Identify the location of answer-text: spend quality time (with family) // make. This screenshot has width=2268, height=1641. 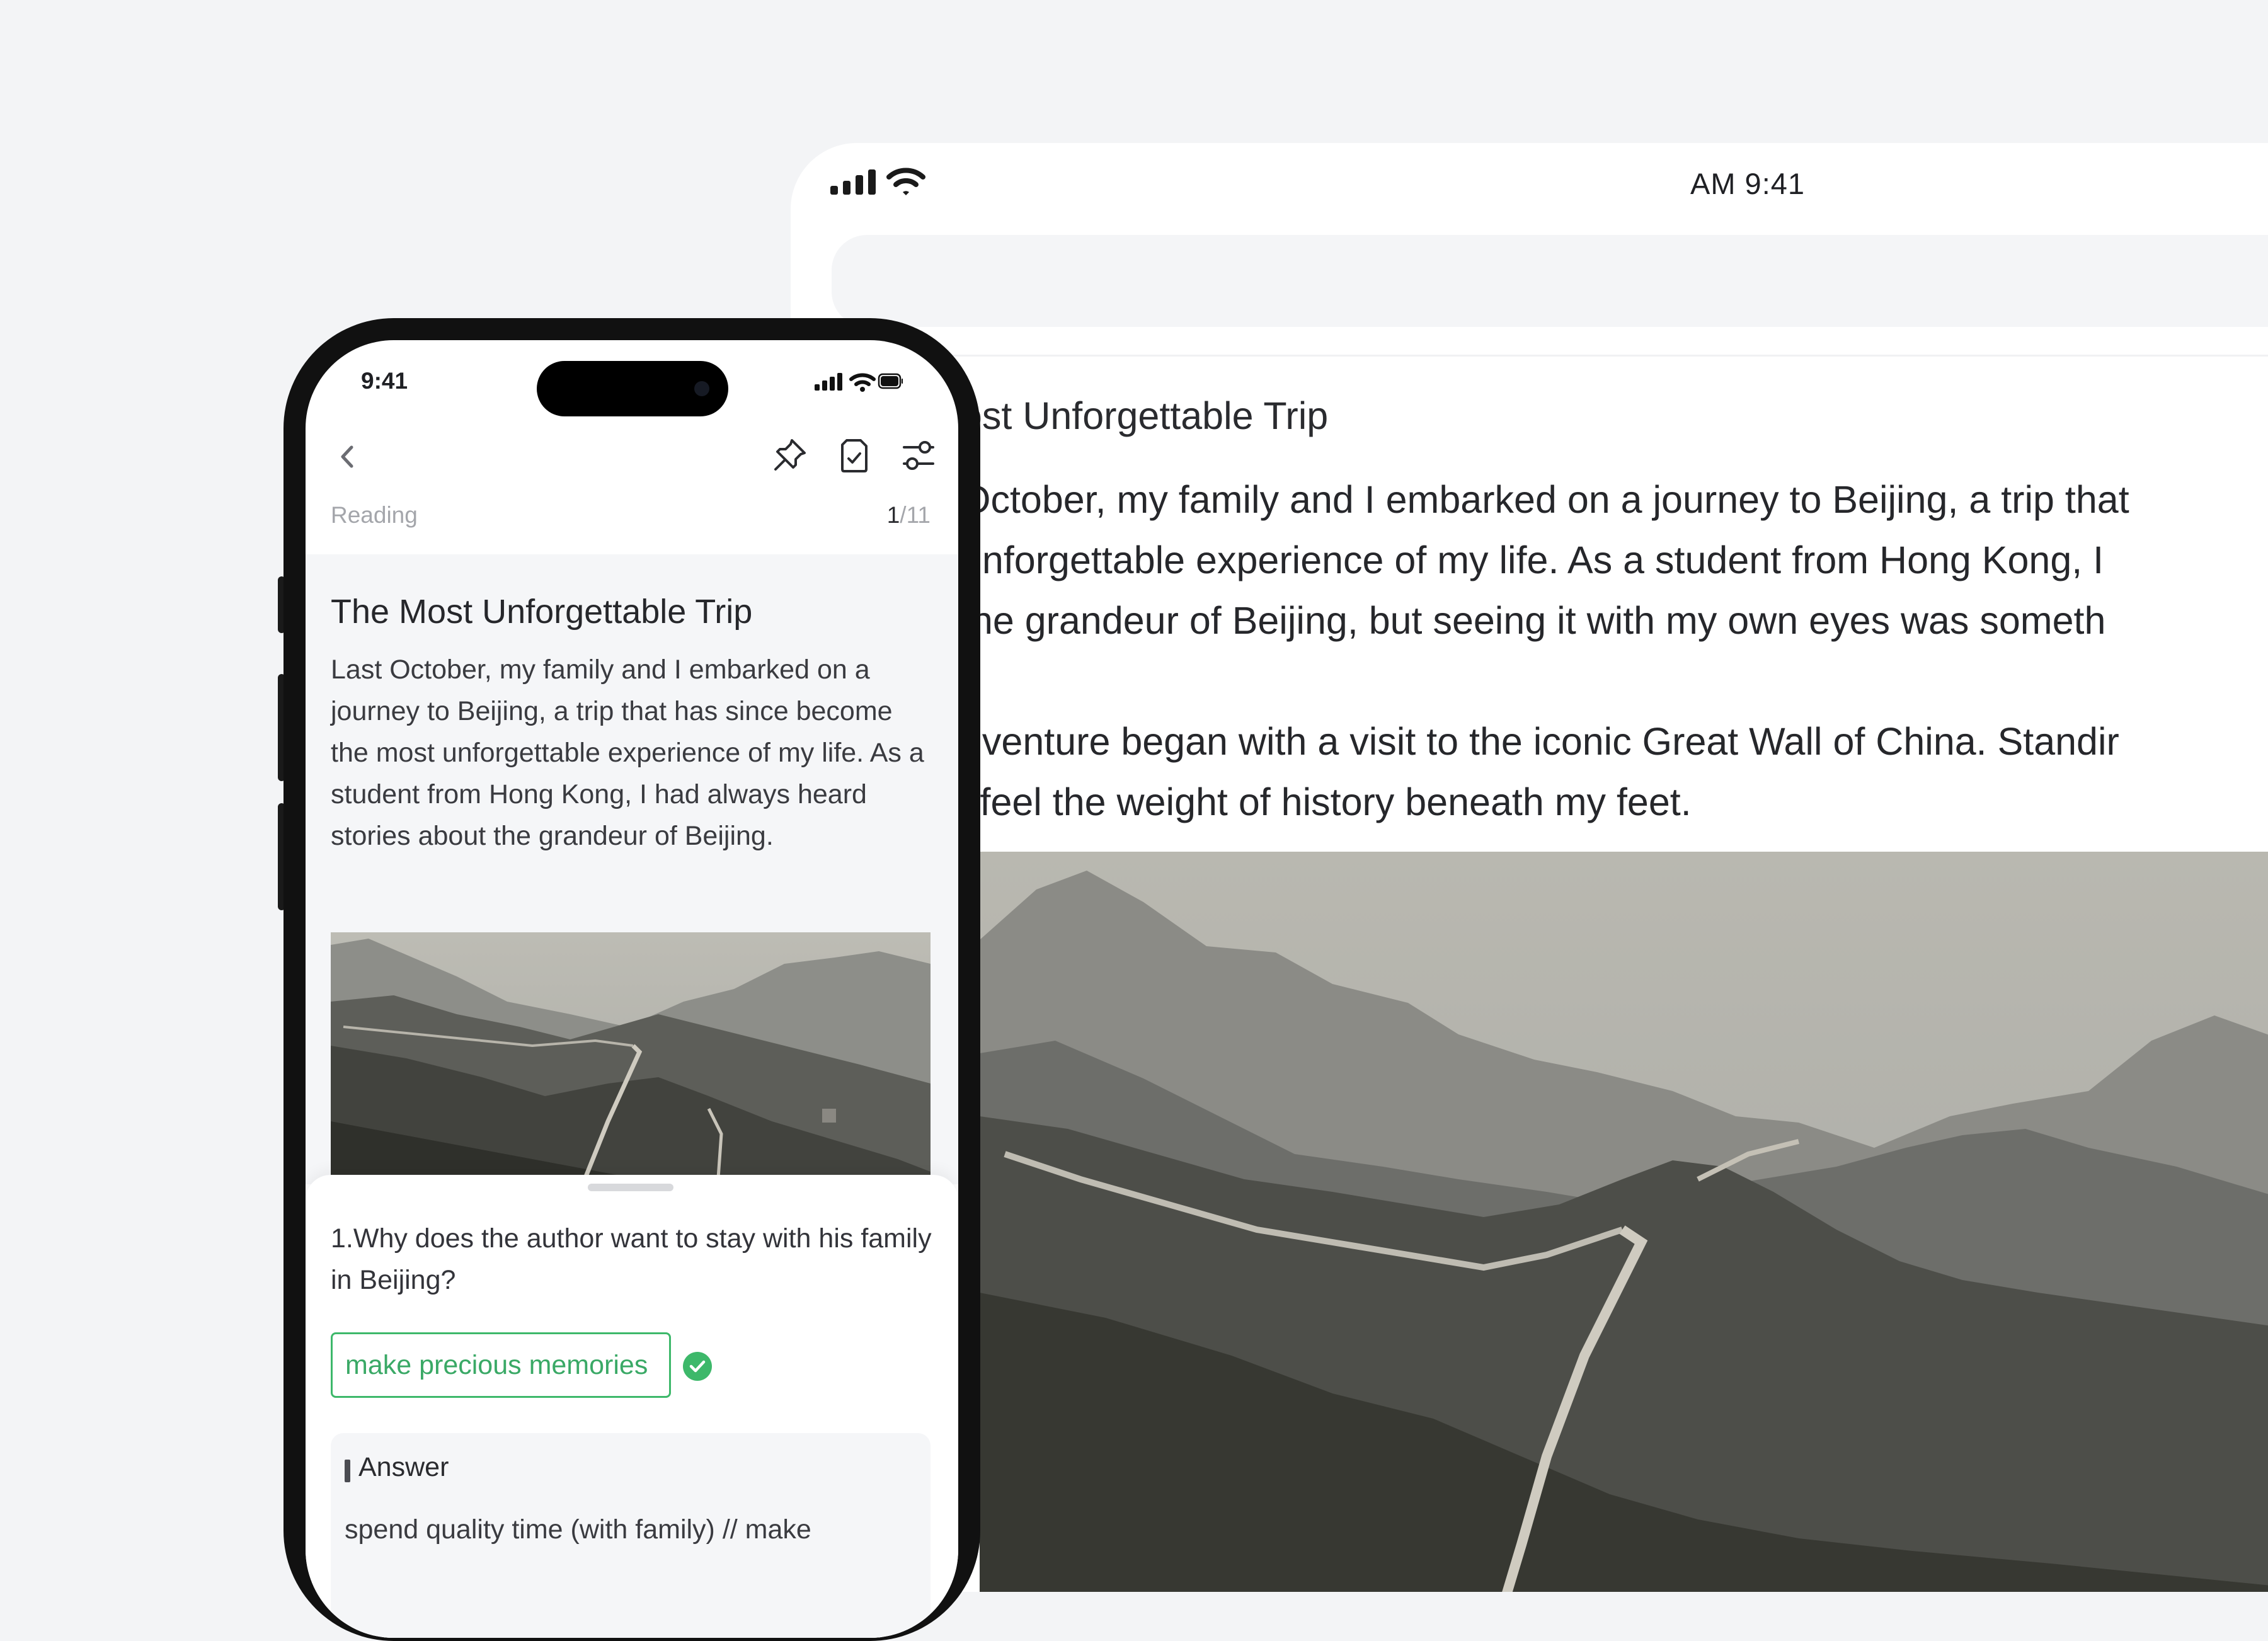
(578, 1530).